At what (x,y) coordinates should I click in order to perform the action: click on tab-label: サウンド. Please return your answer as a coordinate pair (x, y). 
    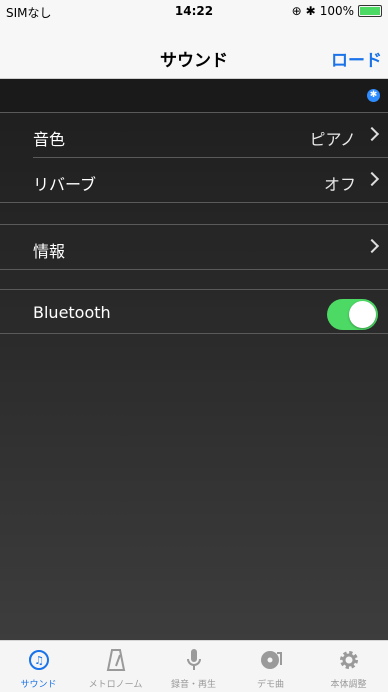
    Looking at the image, I should click on (38, 685).